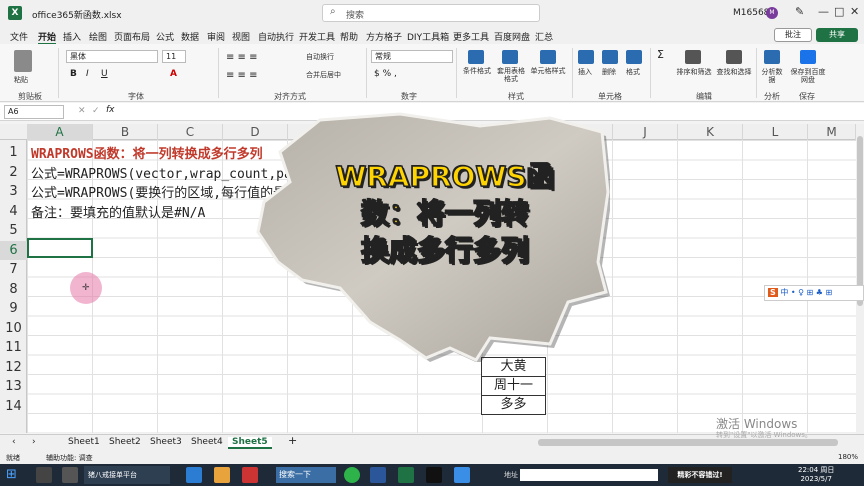 The height and width of the screenshot is (486, 864). I want to click on confirm-icon: ✓, so click(96, 111).